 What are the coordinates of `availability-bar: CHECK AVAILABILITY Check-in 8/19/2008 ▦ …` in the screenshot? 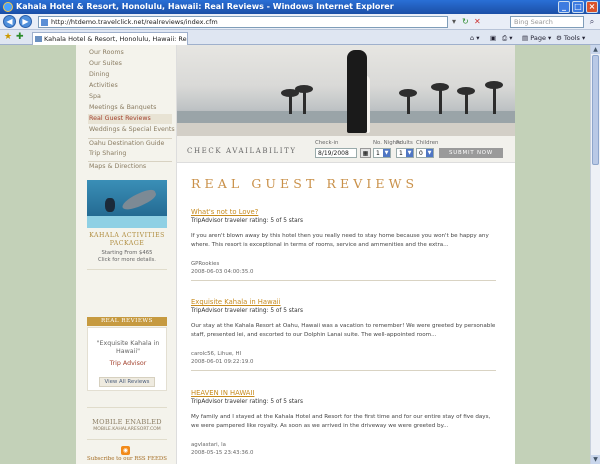 It's located at (346, 149).